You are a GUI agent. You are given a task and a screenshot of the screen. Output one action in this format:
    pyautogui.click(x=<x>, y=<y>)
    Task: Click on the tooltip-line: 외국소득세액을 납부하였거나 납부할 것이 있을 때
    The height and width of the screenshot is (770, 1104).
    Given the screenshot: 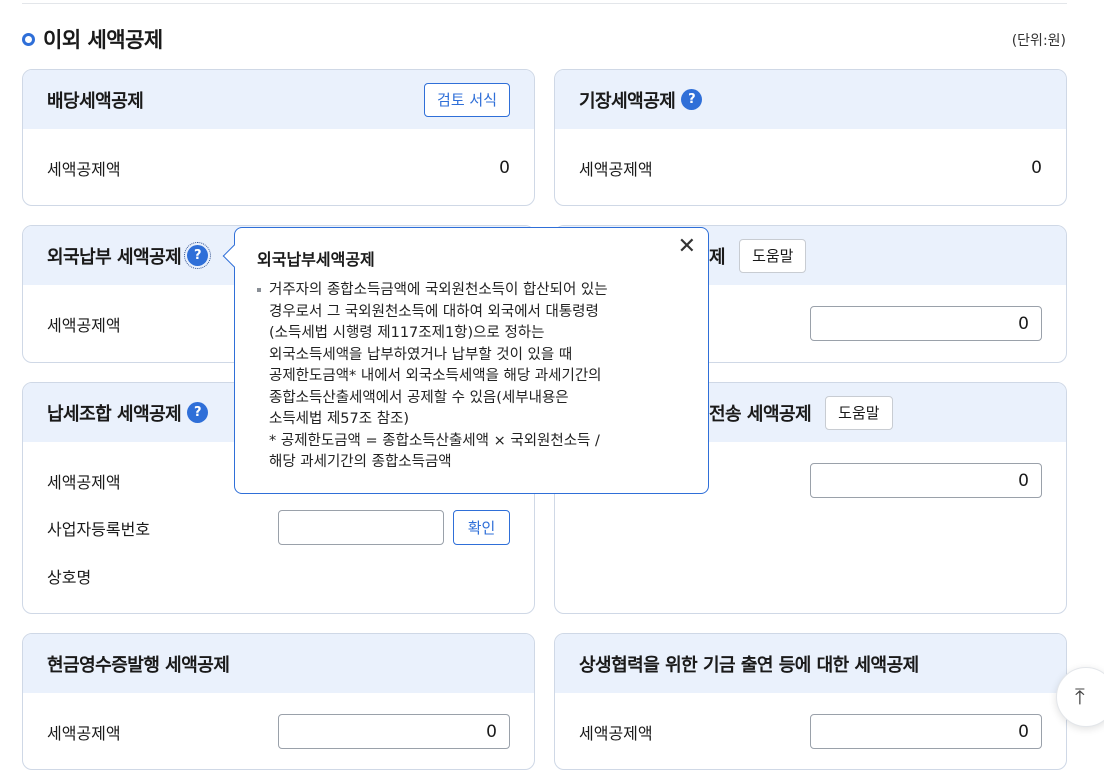 What is the action you would take?
    pyautogui.click(x=421, y=354)
    